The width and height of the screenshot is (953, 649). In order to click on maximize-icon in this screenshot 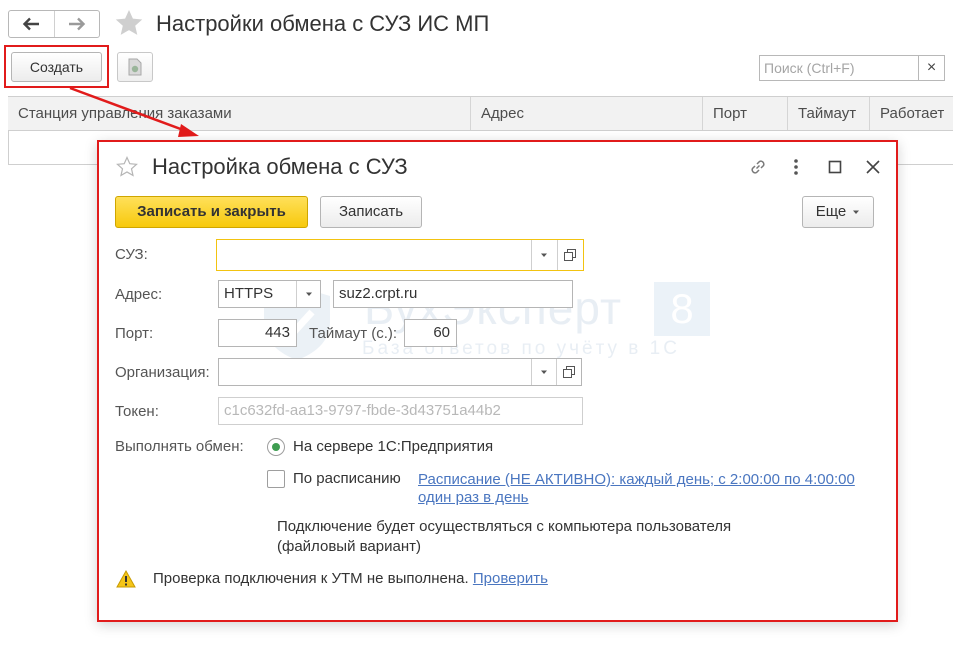, I will do `click(835, 167)`.